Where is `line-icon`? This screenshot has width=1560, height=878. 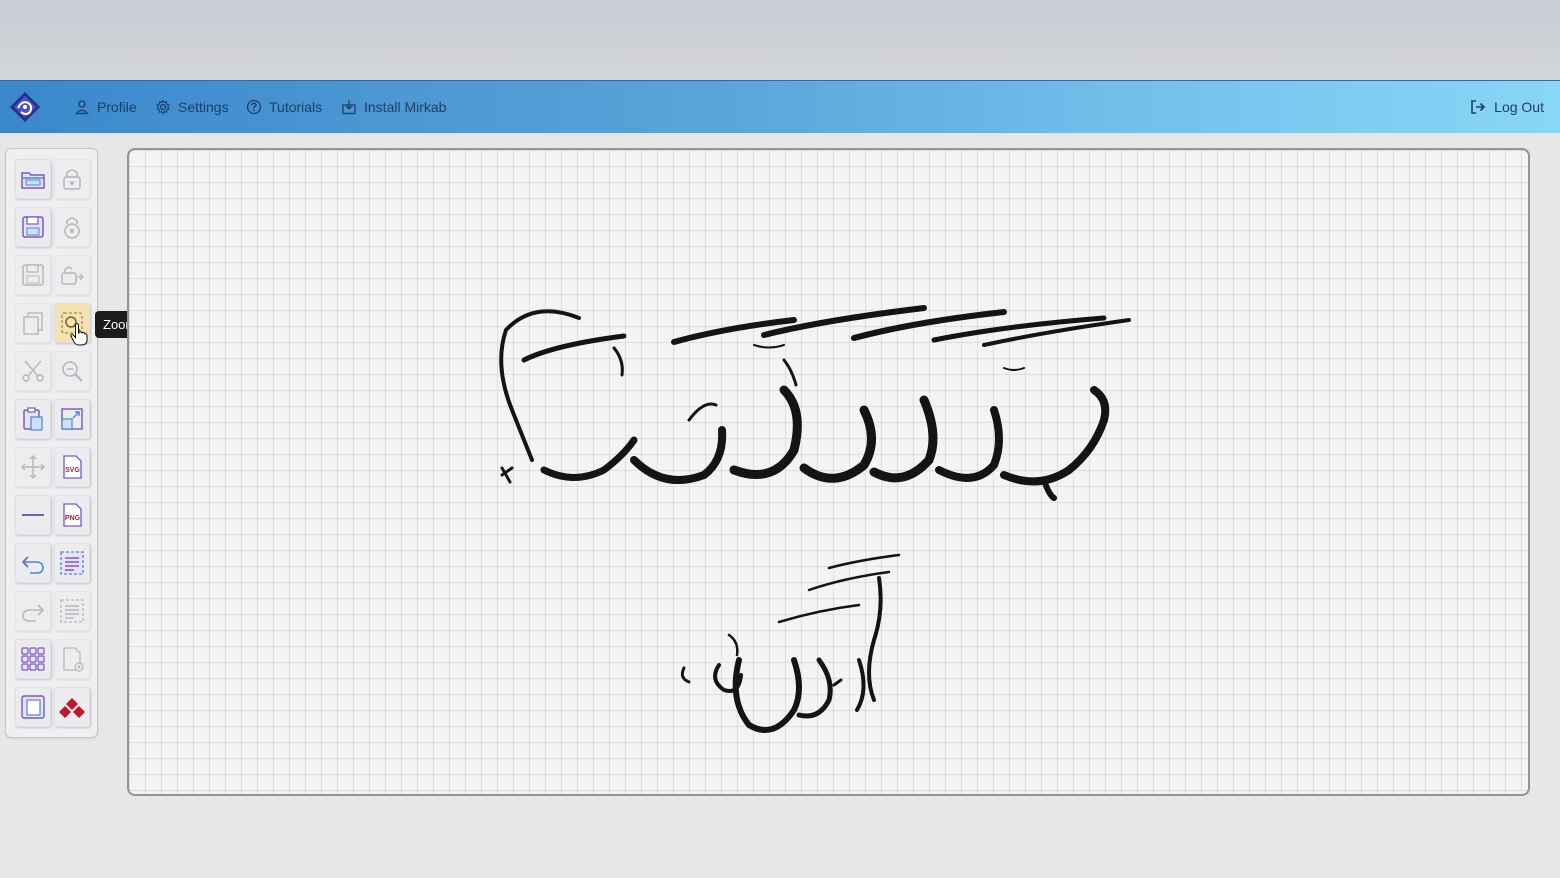 line-icon is located at coordinates (33, 515).